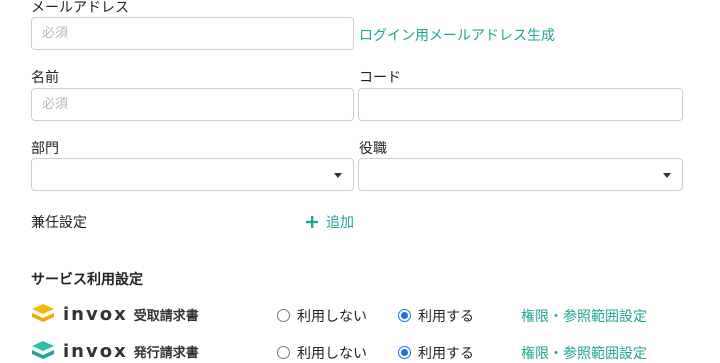 This screenshot has height=363, width=720. What do you see at coordinates (80, 8) in the screenshot?
I see `email-label: メールアドレス` at bounding box center [80, 8].